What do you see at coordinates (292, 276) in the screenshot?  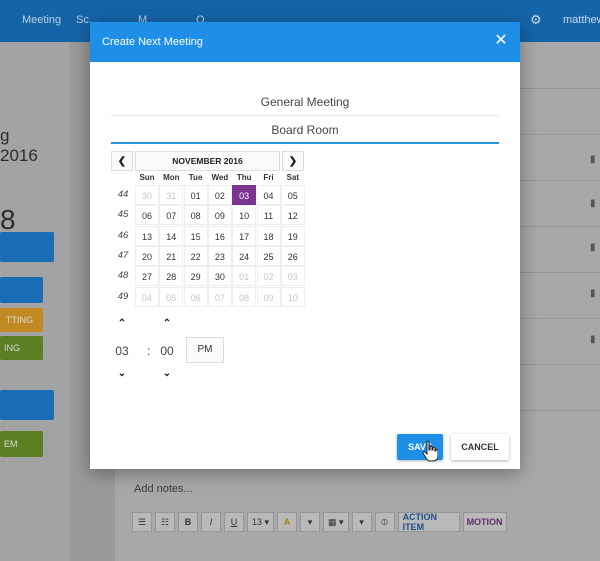 I see `calendar-day: 03` at bounding box center [292, 276].